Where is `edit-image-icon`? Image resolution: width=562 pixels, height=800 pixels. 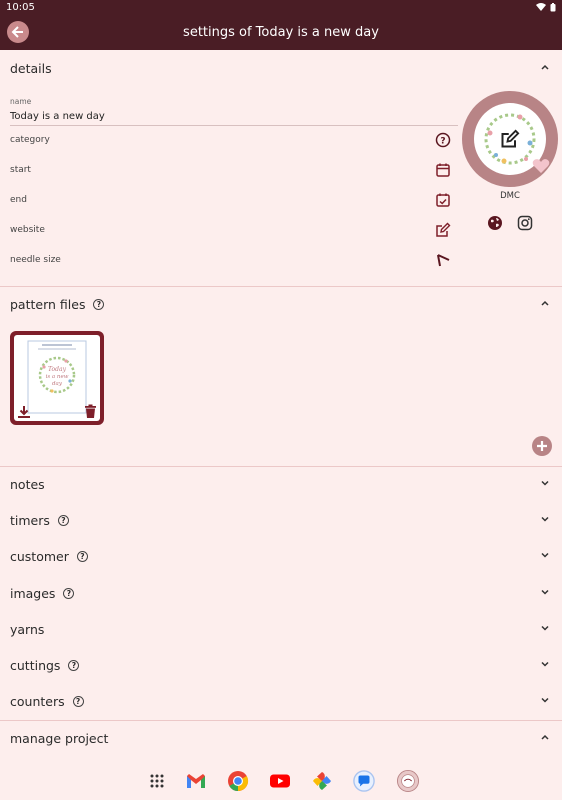
edit-image-icon is located at coordinates (510, 139).